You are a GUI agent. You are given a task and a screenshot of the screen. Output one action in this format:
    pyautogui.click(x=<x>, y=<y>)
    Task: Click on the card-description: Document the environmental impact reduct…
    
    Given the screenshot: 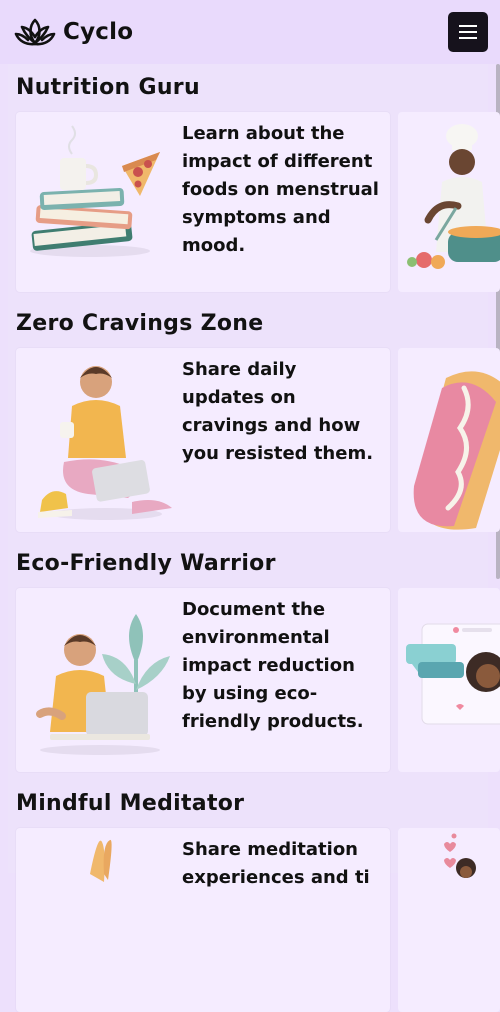 What is the action you would take?
    pyautogui.click(x=273, y=665)
    